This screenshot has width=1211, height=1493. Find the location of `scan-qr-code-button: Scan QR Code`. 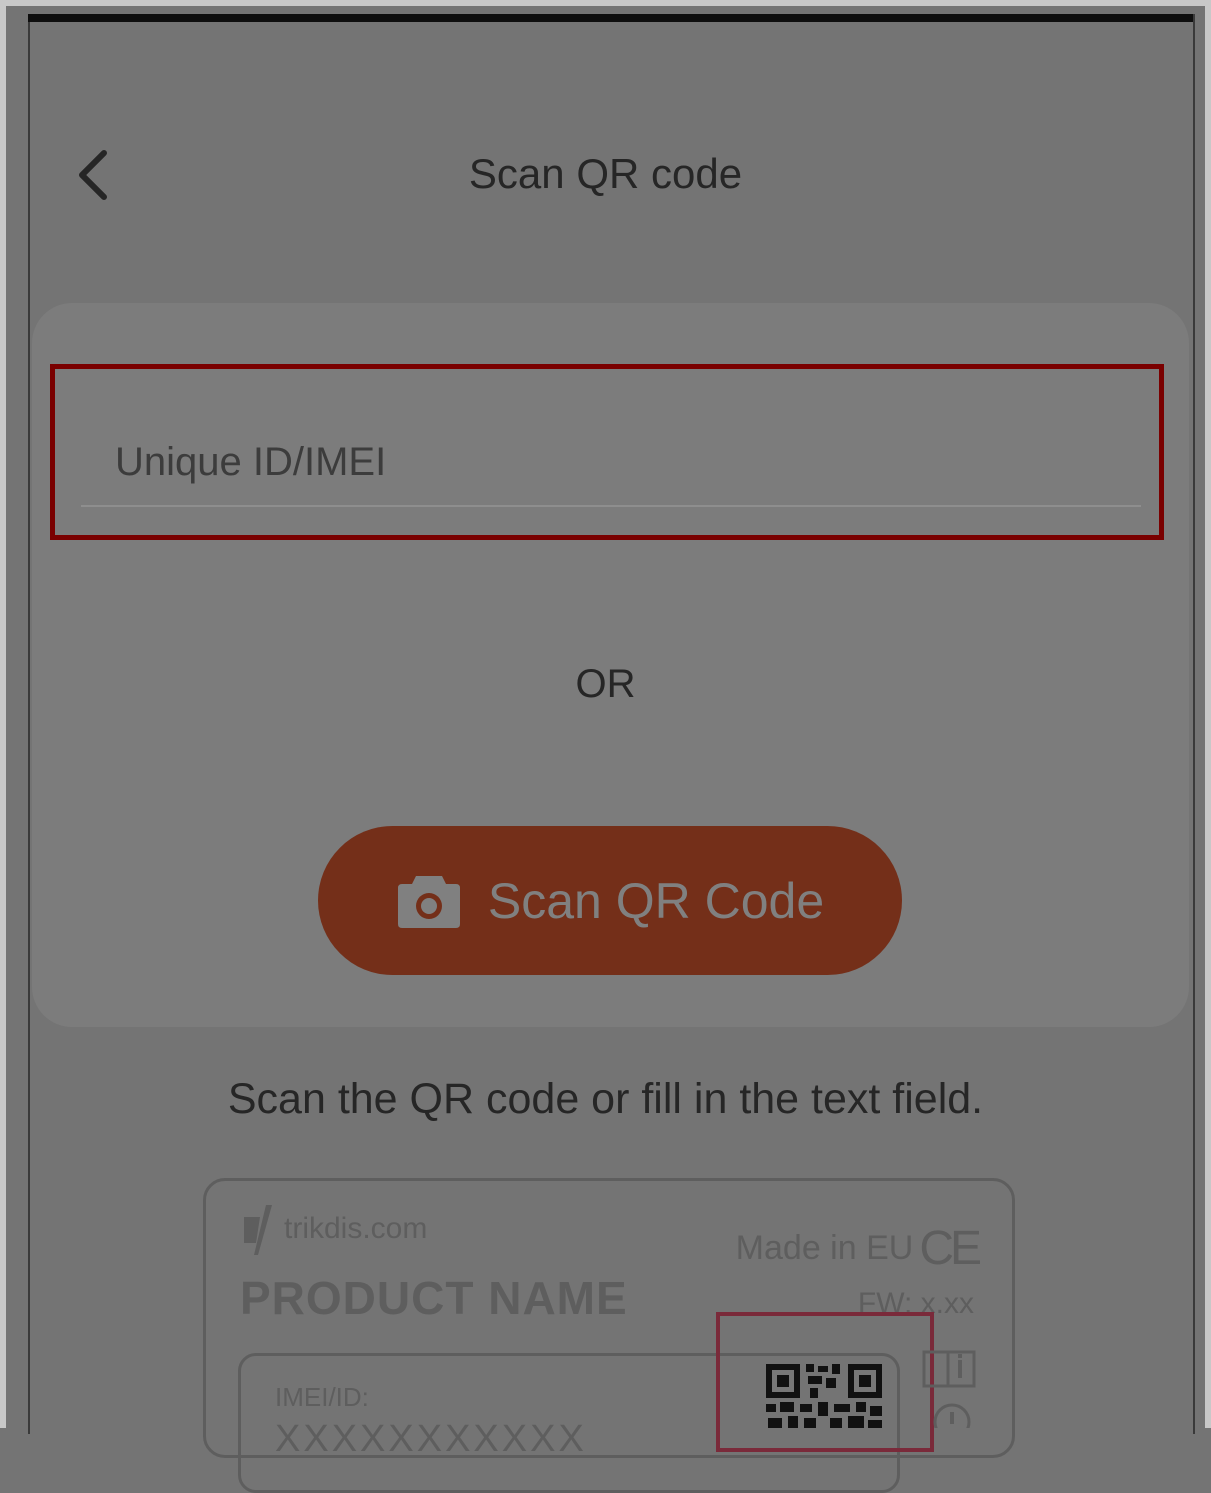

scan-qr-code-button: Scan QR Code is located at coordinates (610, 900).